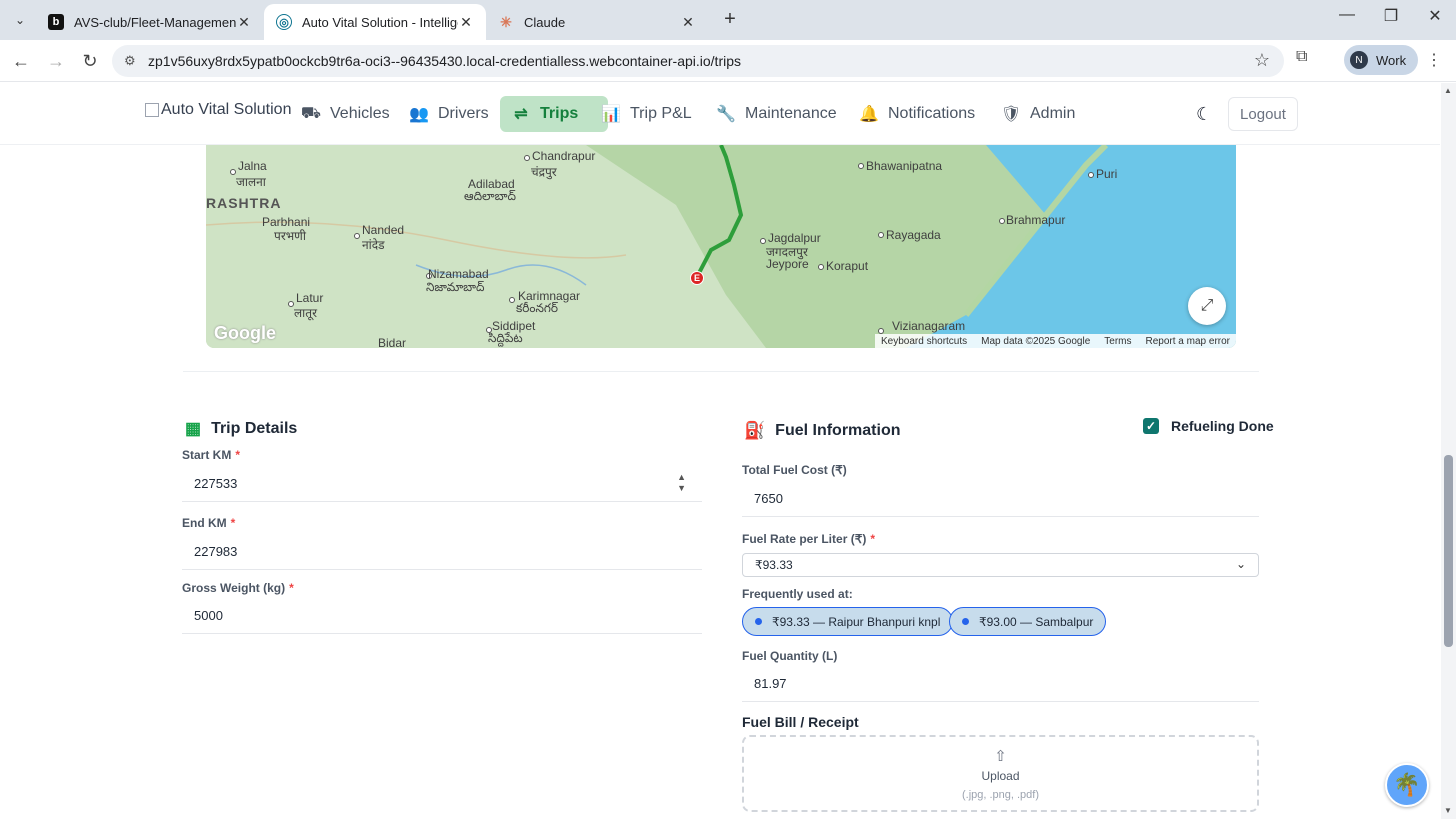  Describe the element at coordinates (1000, 684) in the screenshot. I see `fuel-quantity-input: 81.97` at that location.